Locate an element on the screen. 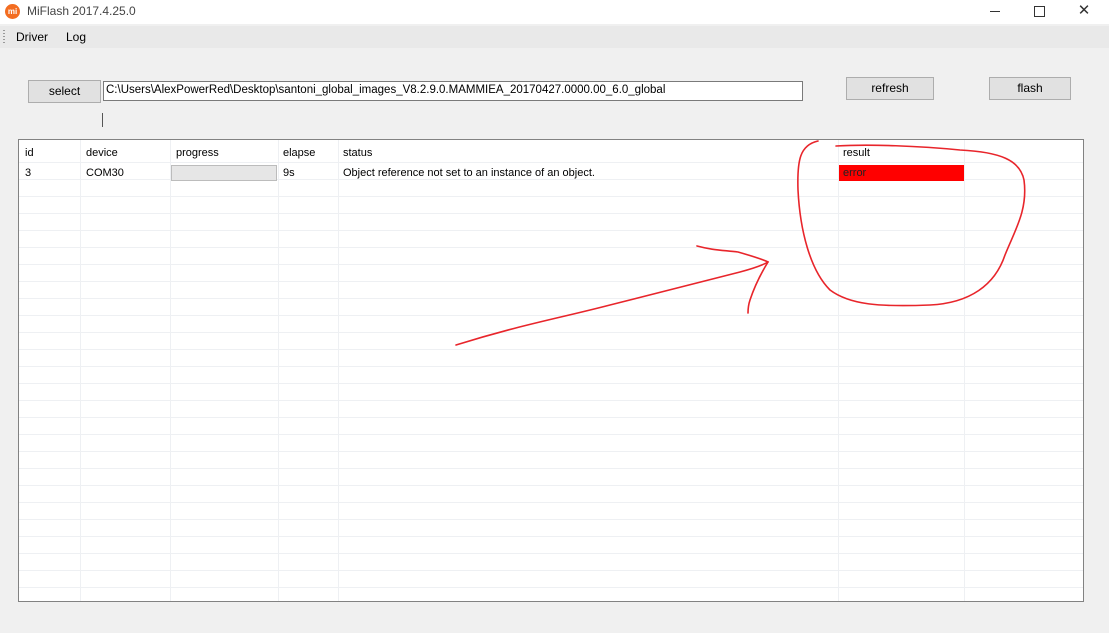 This screenshot has width=1109, height=633. menu-bar: Driver Log is located at coordinates (554, 37).